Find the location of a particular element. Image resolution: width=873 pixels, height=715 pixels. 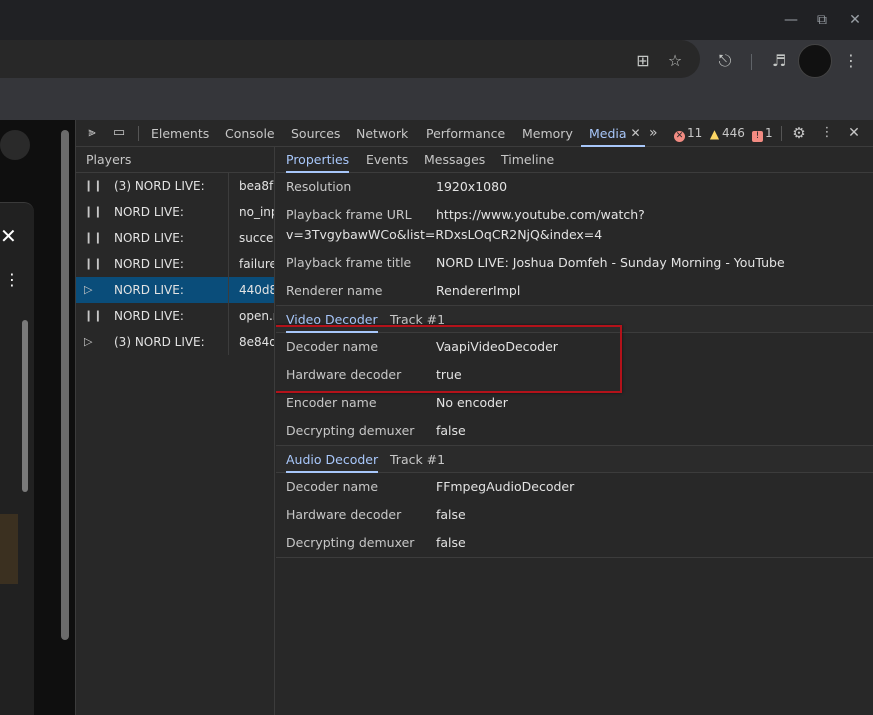

property-key: Renderer name is located at coordinates (334, 290).